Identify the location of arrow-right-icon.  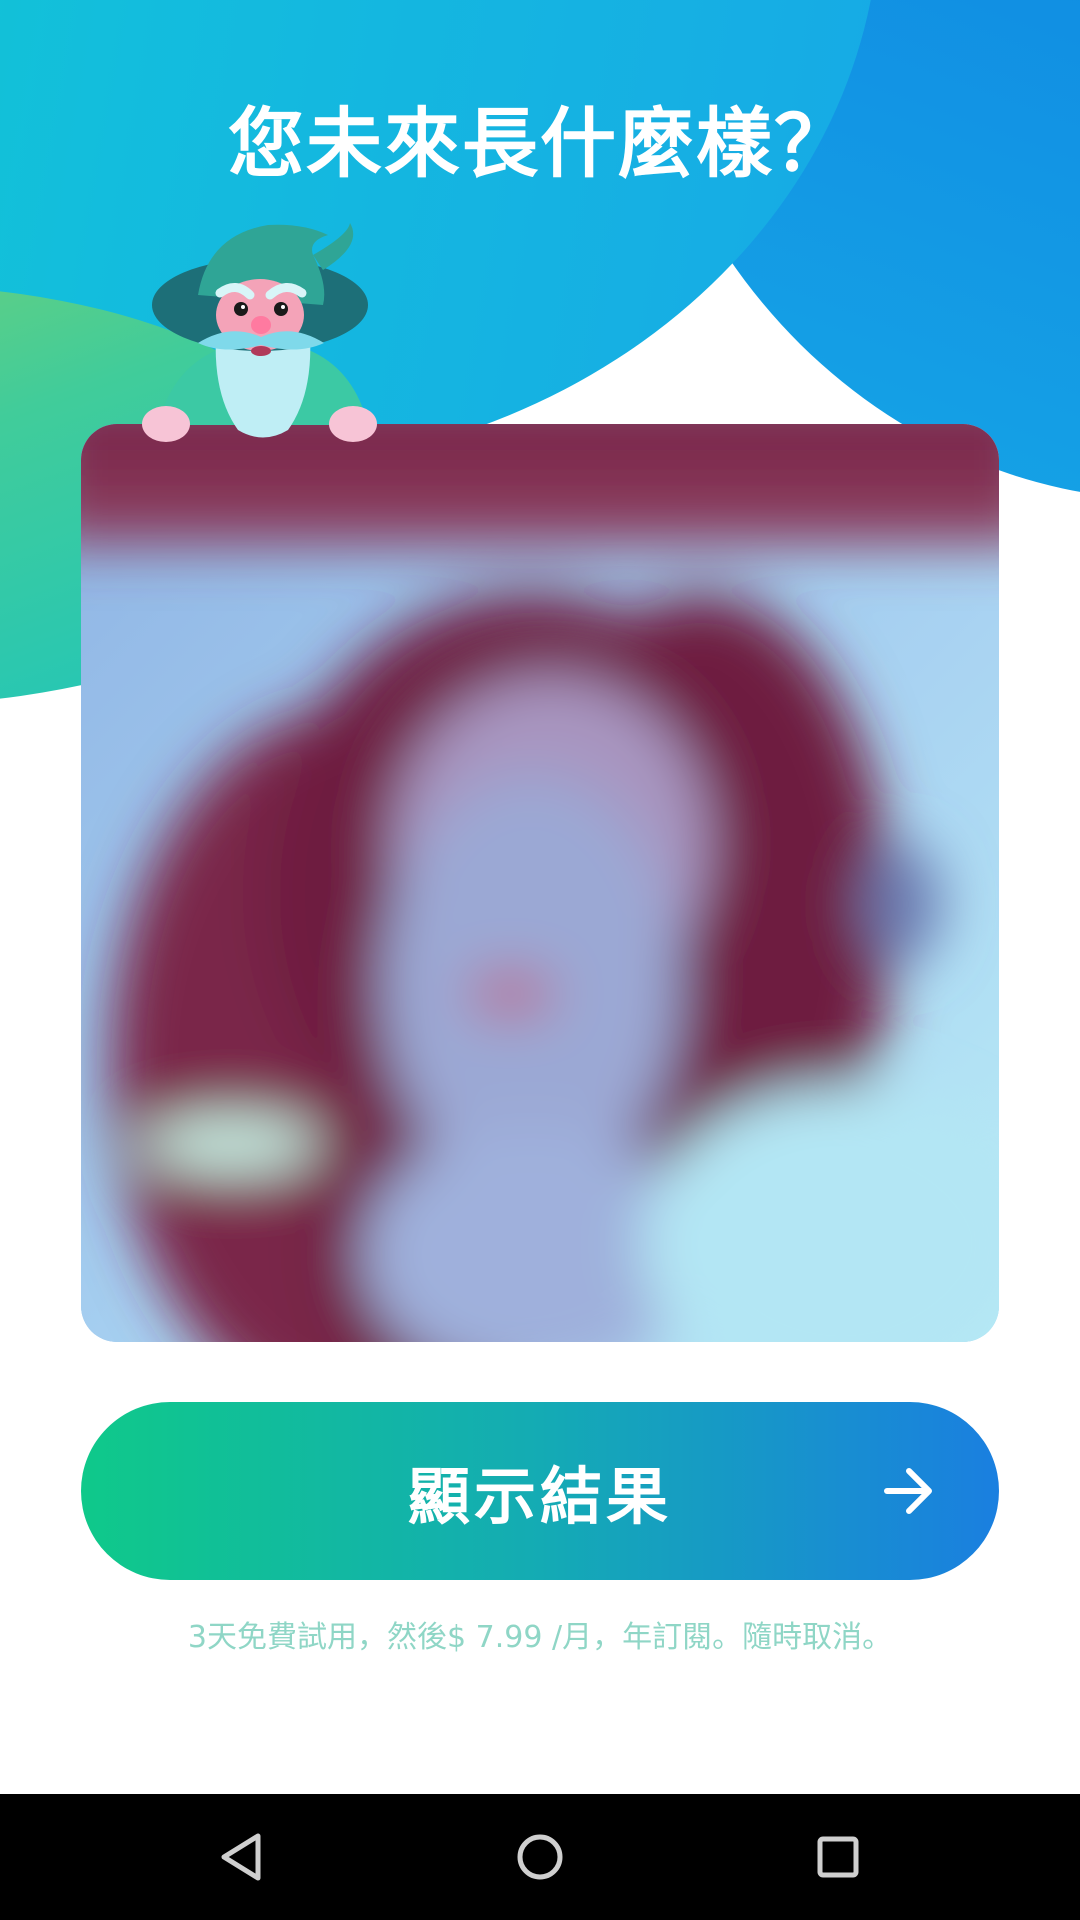
(908, 1491).